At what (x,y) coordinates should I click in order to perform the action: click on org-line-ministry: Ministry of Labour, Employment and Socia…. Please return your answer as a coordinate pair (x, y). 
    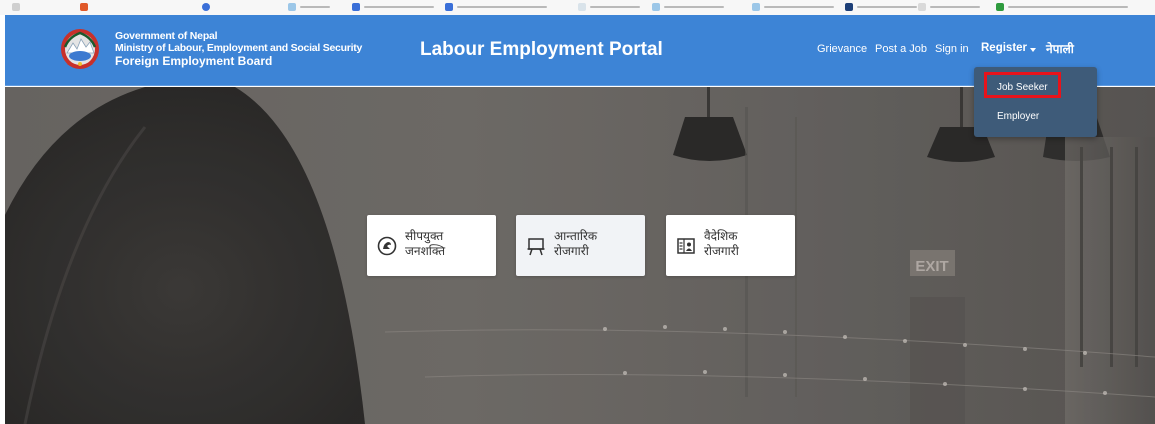
    Looking at the image, I should click on (239, 48).